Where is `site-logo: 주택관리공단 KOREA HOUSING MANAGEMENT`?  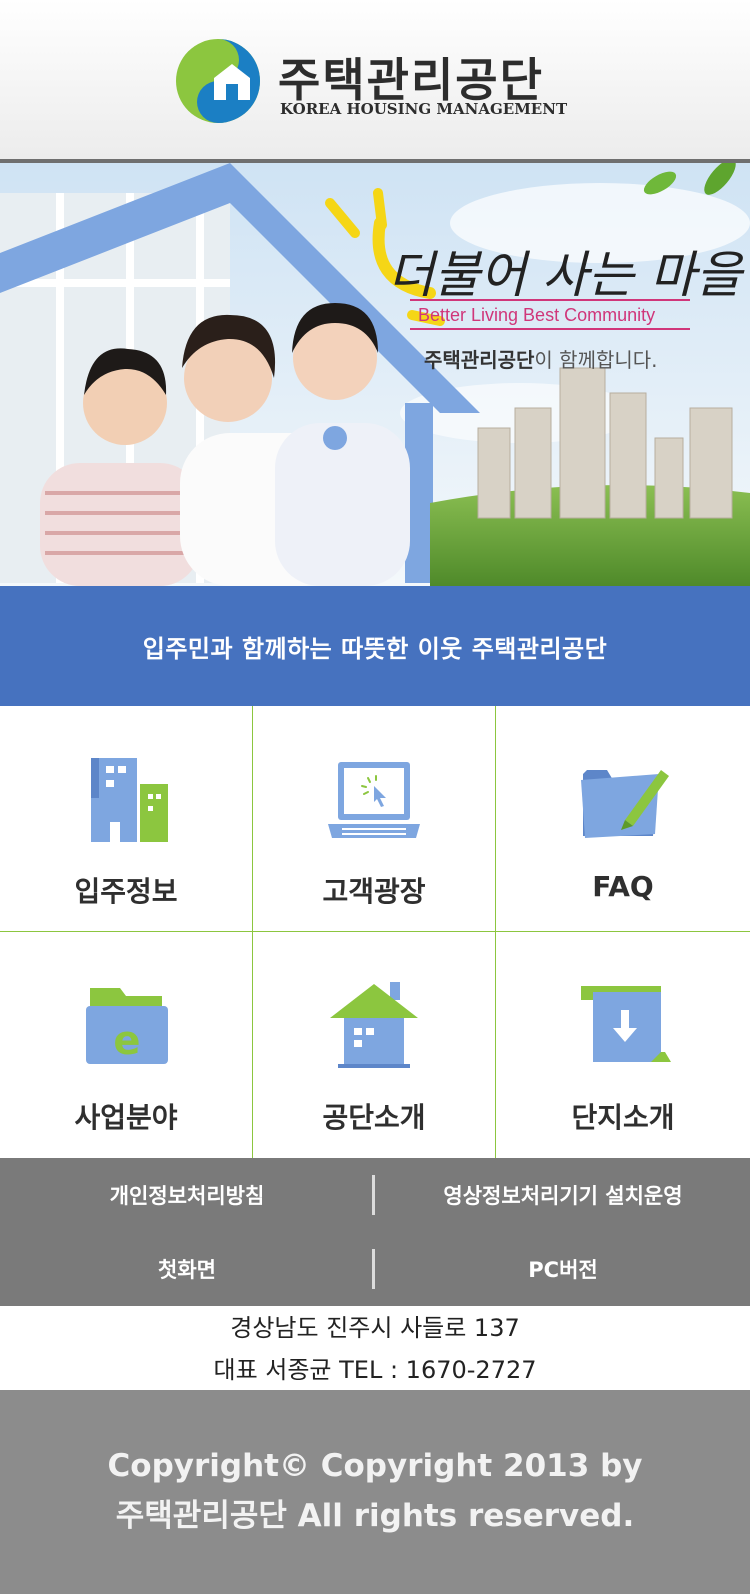 site-logo: 주택관리공단 KOREA HOUSING MANAGEMENT is located at coordinates (371, 81).